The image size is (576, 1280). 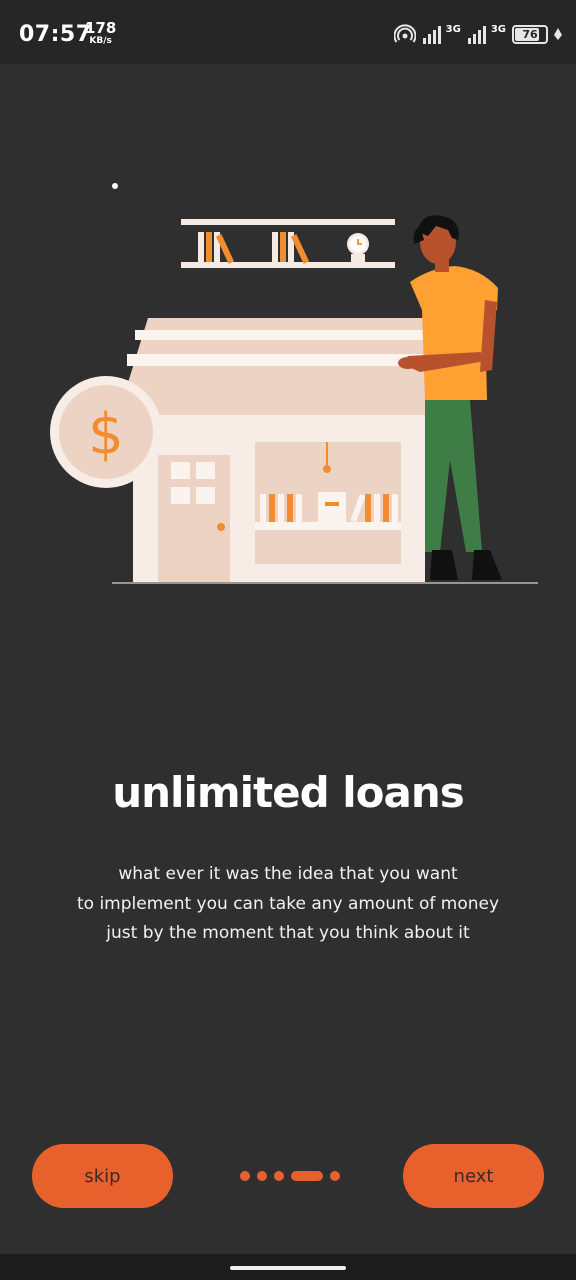 I want to click on status-bar: 07:57 178 KB/s 3G 3G 76, so click(x=288, y=32).